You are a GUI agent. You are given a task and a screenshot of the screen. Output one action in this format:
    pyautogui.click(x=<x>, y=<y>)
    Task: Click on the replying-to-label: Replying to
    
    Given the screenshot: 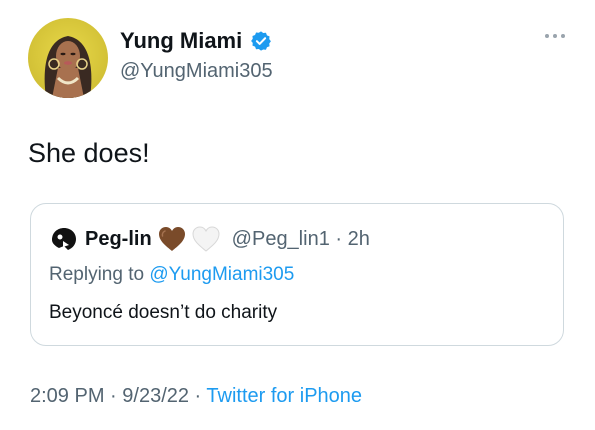 What is the action you would take?
    pyautogui.click(x=99, y=274)
    